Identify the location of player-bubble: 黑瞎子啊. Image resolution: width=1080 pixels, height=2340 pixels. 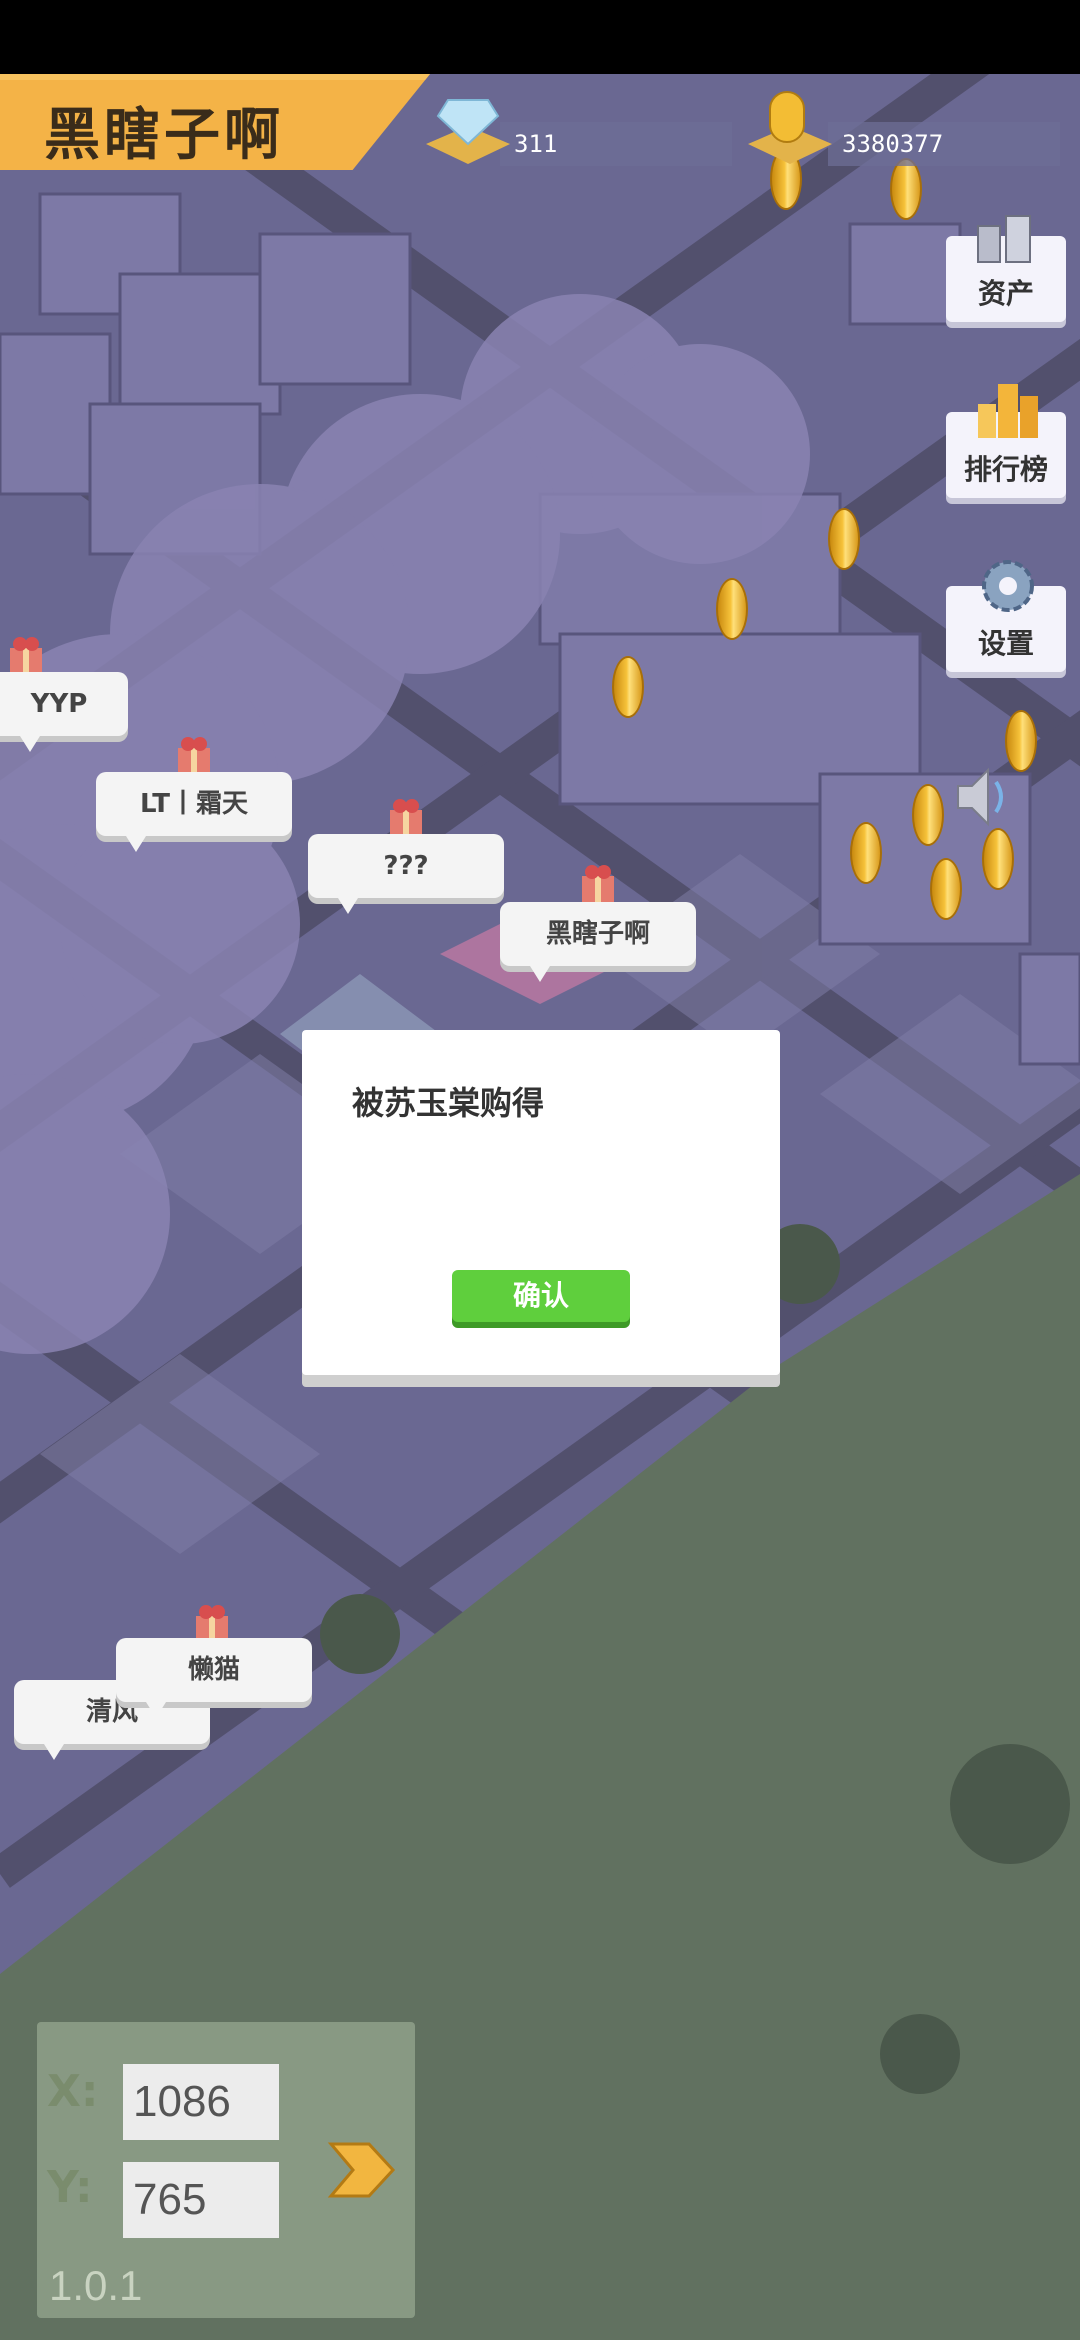
(598, 942).